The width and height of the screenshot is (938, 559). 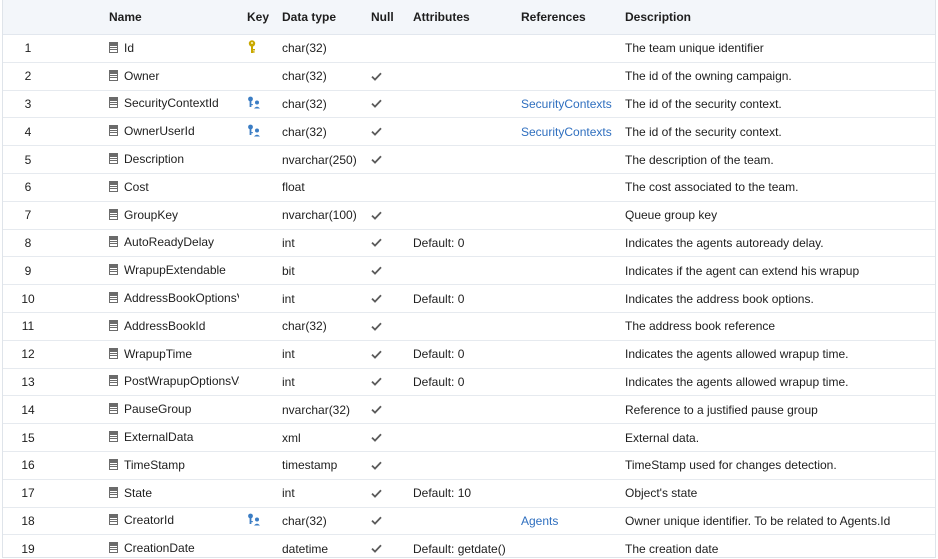 I want to click on header-null: Null, so click(x=386, y=17).